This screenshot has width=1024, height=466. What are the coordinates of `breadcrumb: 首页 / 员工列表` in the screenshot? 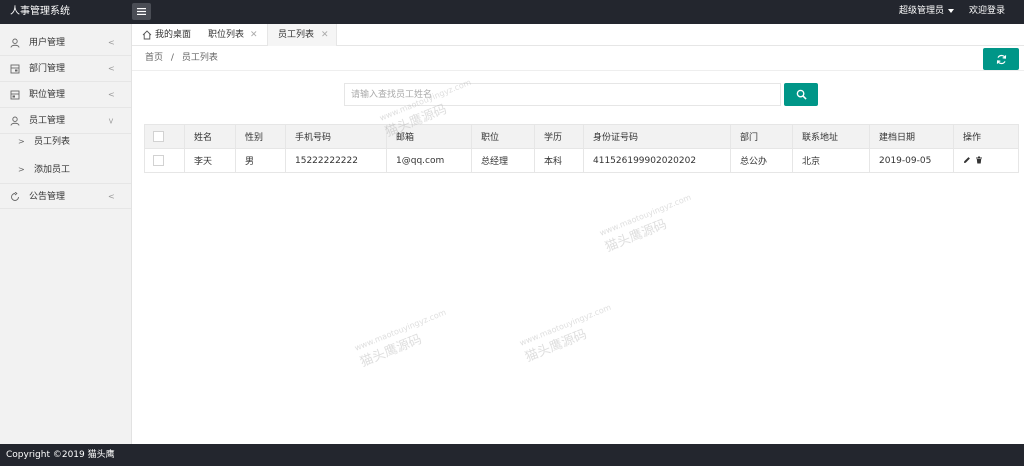 It's located at (181, 58).